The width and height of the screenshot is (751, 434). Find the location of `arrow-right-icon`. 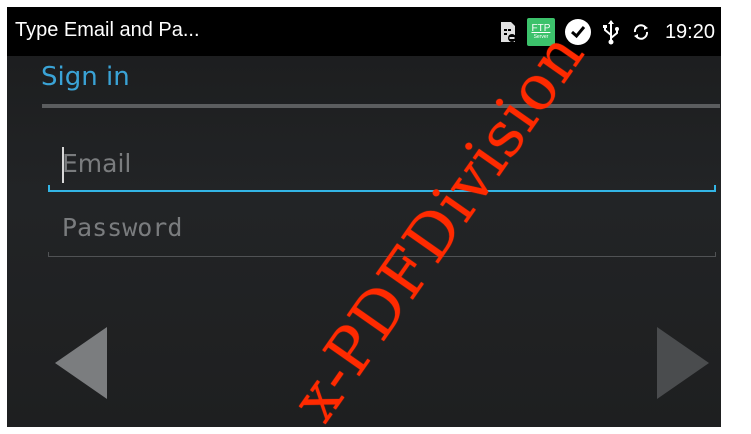

arrow-right-icon is located at coordinates (683, 363).